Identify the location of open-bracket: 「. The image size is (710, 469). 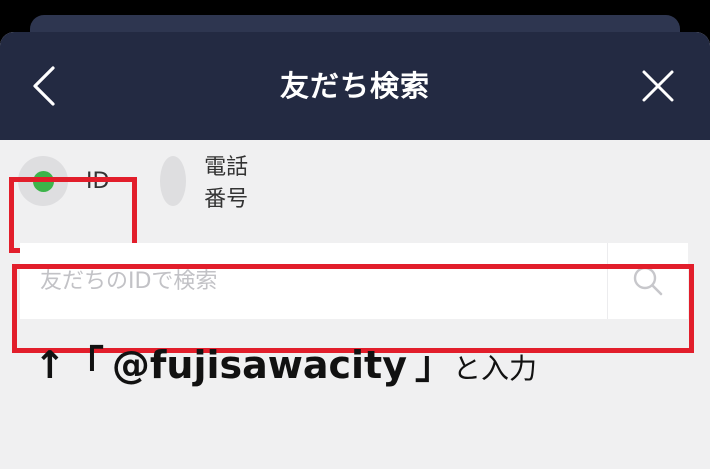
(84, 365).